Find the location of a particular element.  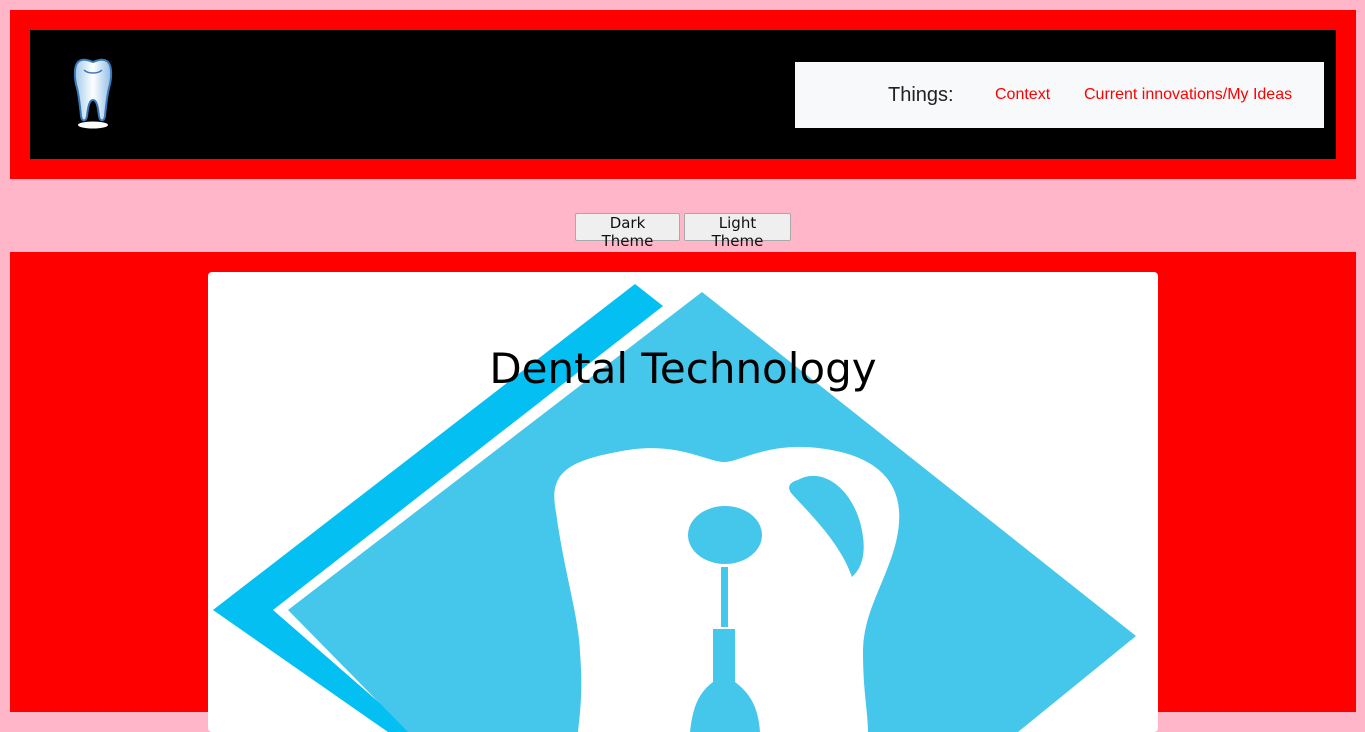

instrument-shaft is located at coordinates (724, 597).